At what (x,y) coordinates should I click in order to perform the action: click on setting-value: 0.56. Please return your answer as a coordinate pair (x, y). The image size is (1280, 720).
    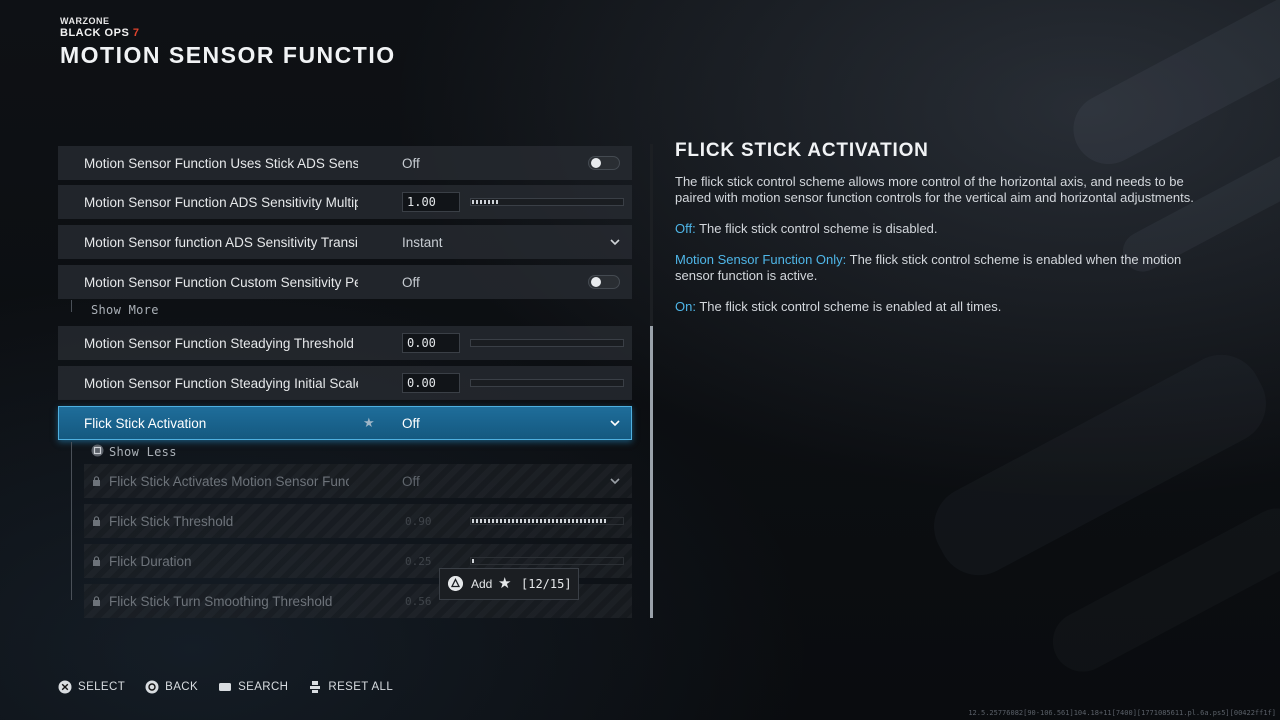
    Looking at the image, I should click on (418, 601).